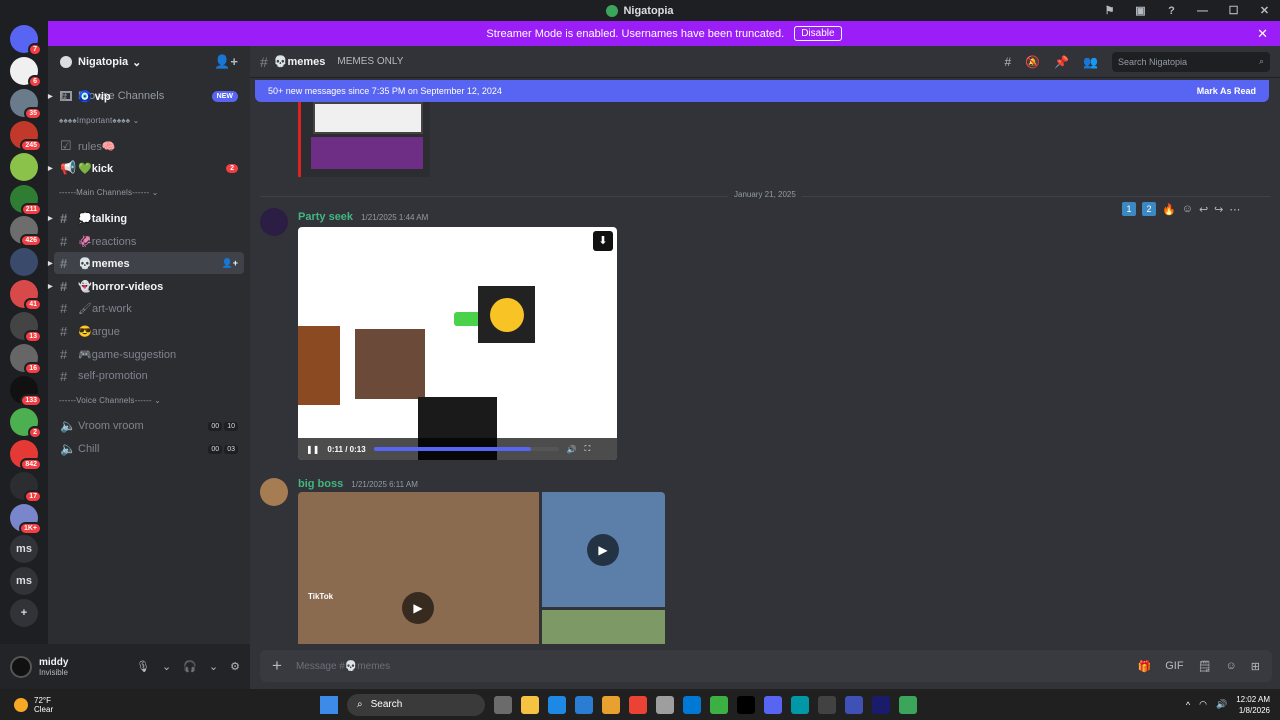  I want to click on attach-plus-icon: +, so click(277, 666).